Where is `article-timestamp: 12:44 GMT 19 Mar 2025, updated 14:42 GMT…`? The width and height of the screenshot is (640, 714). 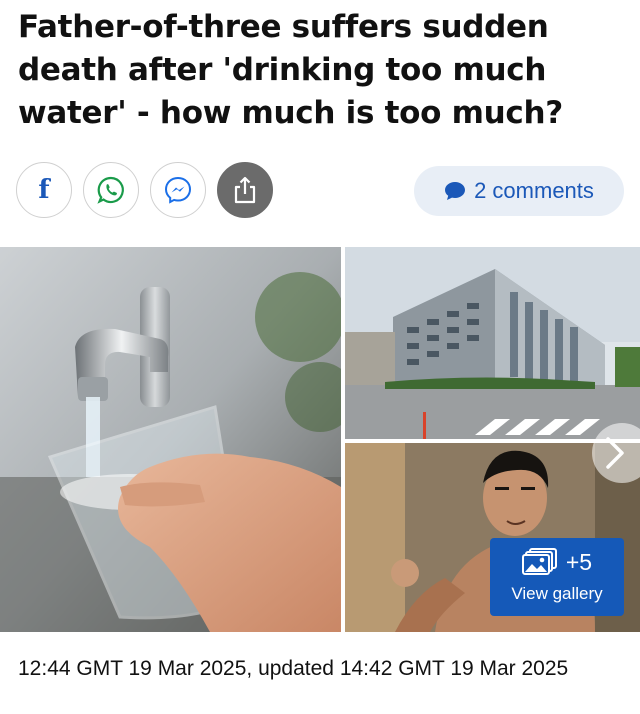 article-timestamp: 12:44 GMT 19 Mar 2025, updated 14:42 GMT… is located at coordinates (293, 668).